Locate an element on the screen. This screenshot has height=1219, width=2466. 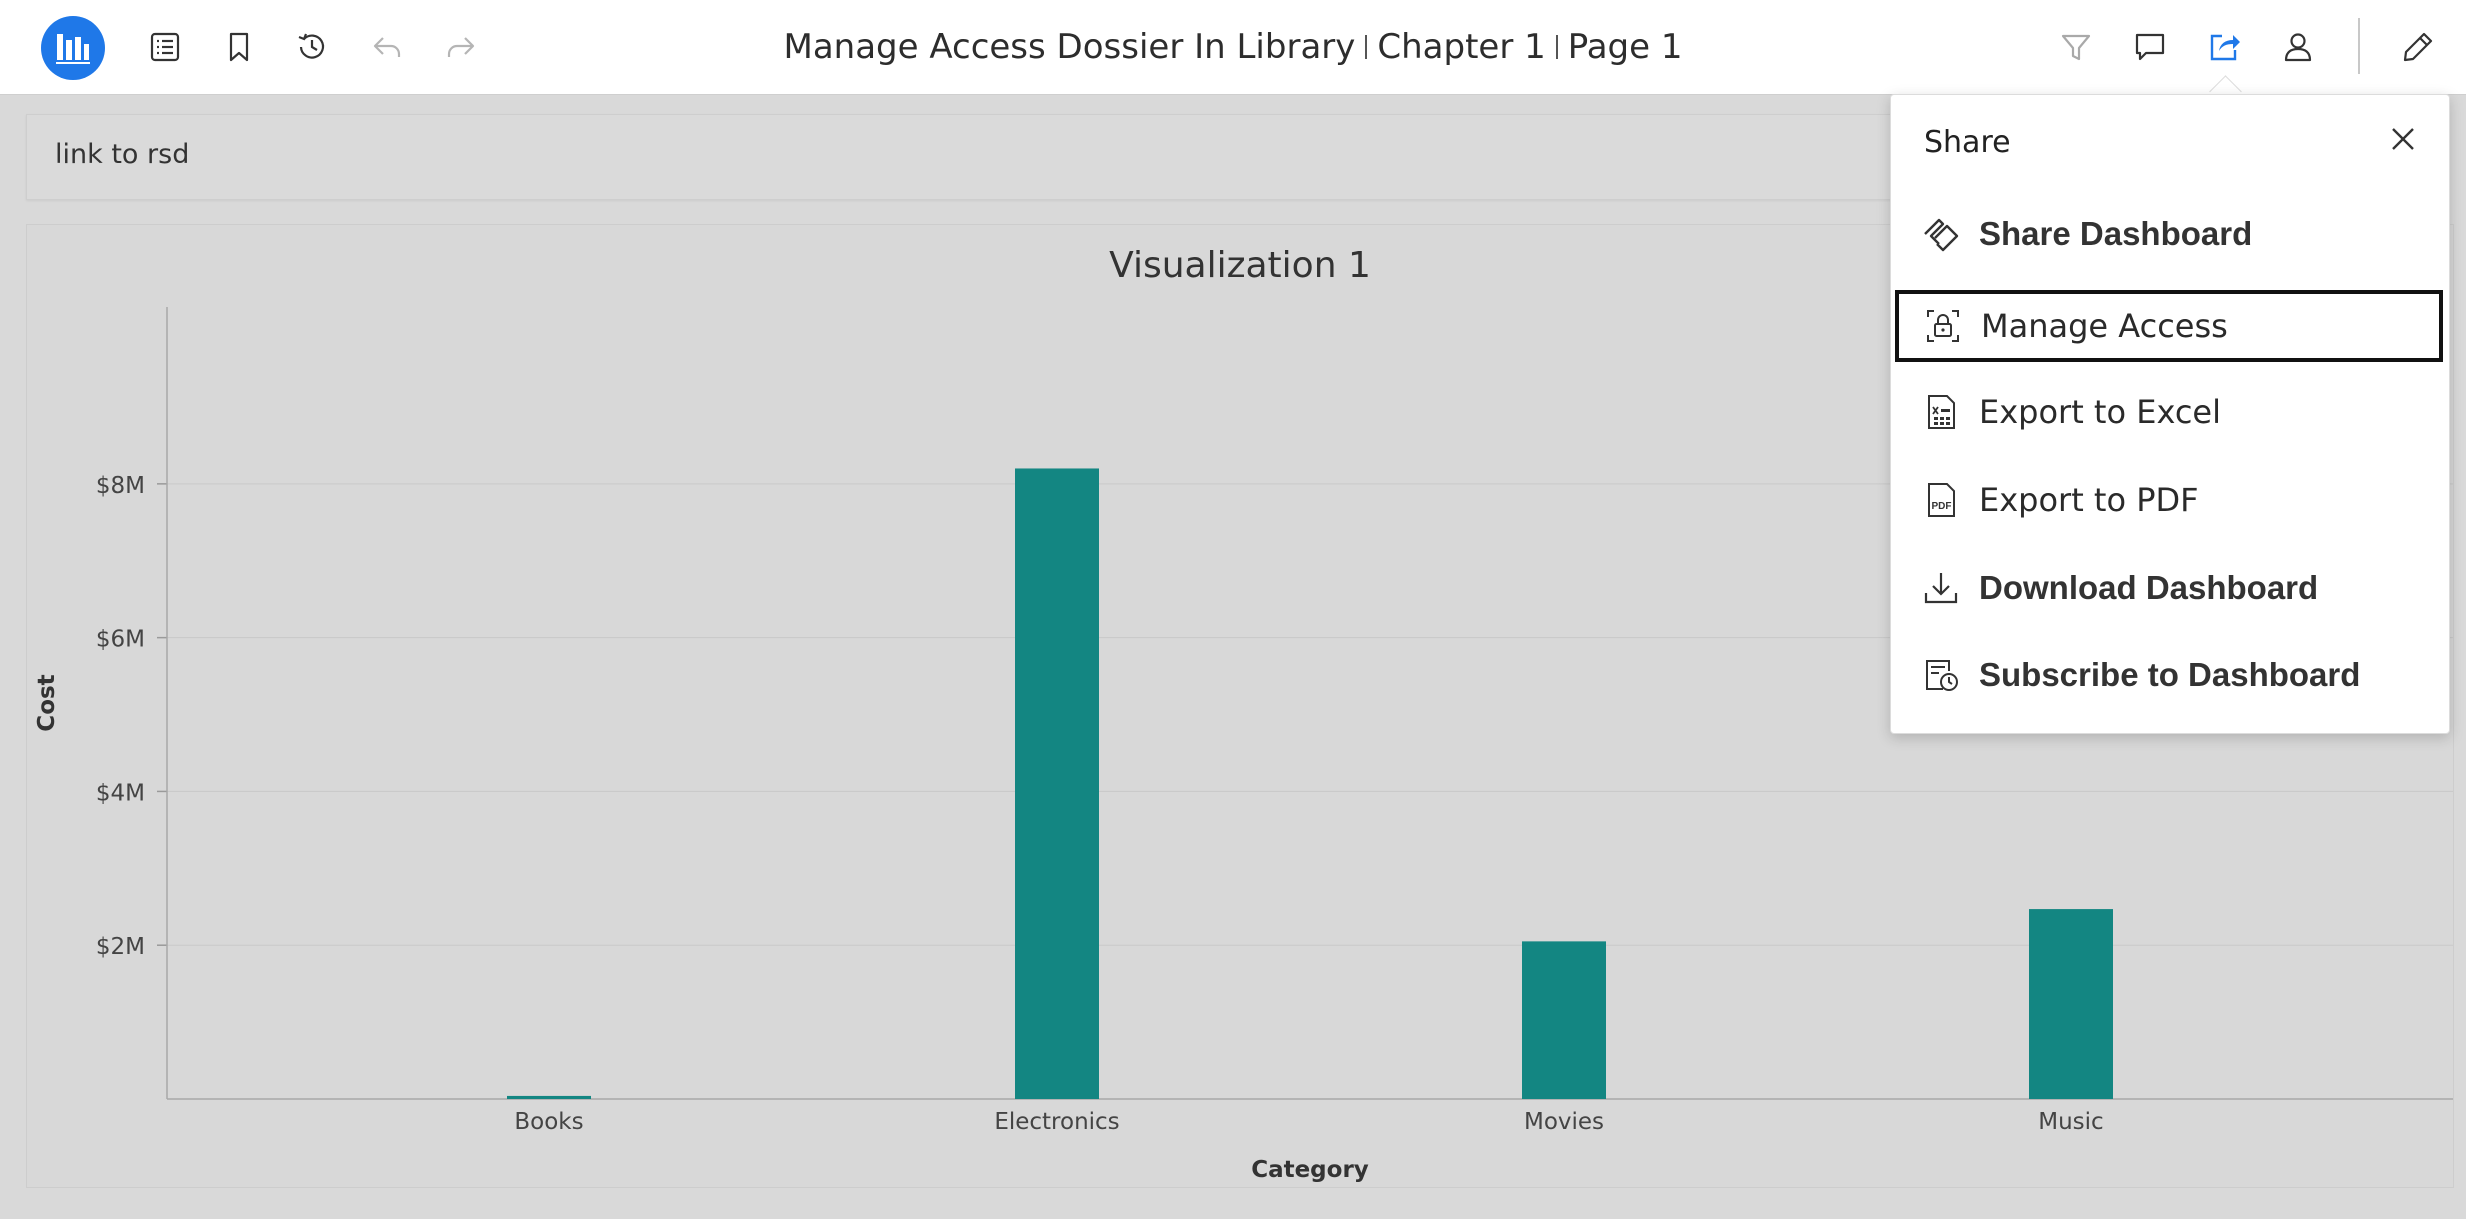
page-name: Page 1 is located at coordinates (1625, 47).